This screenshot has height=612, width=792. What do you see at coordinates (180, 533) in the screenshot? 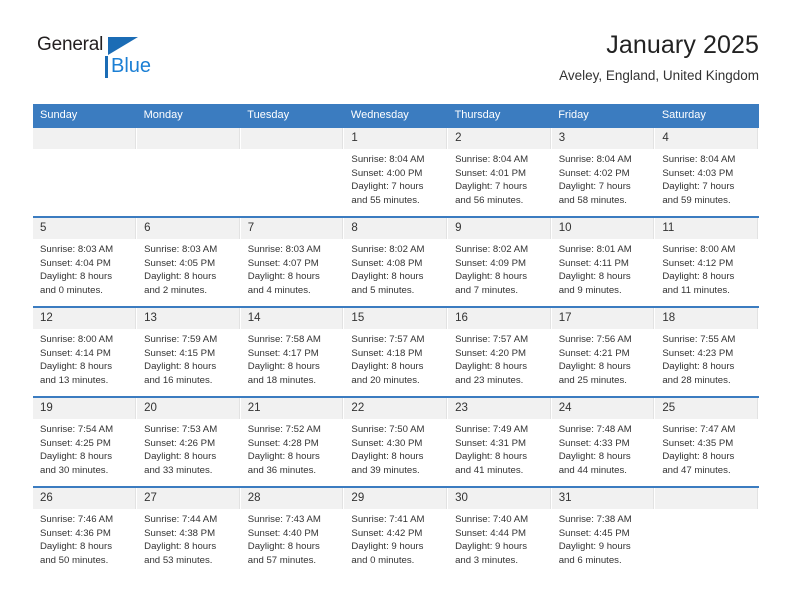
I see `sunset-text: Sunset: 4:38 PM` at bounding box center [180, 533].